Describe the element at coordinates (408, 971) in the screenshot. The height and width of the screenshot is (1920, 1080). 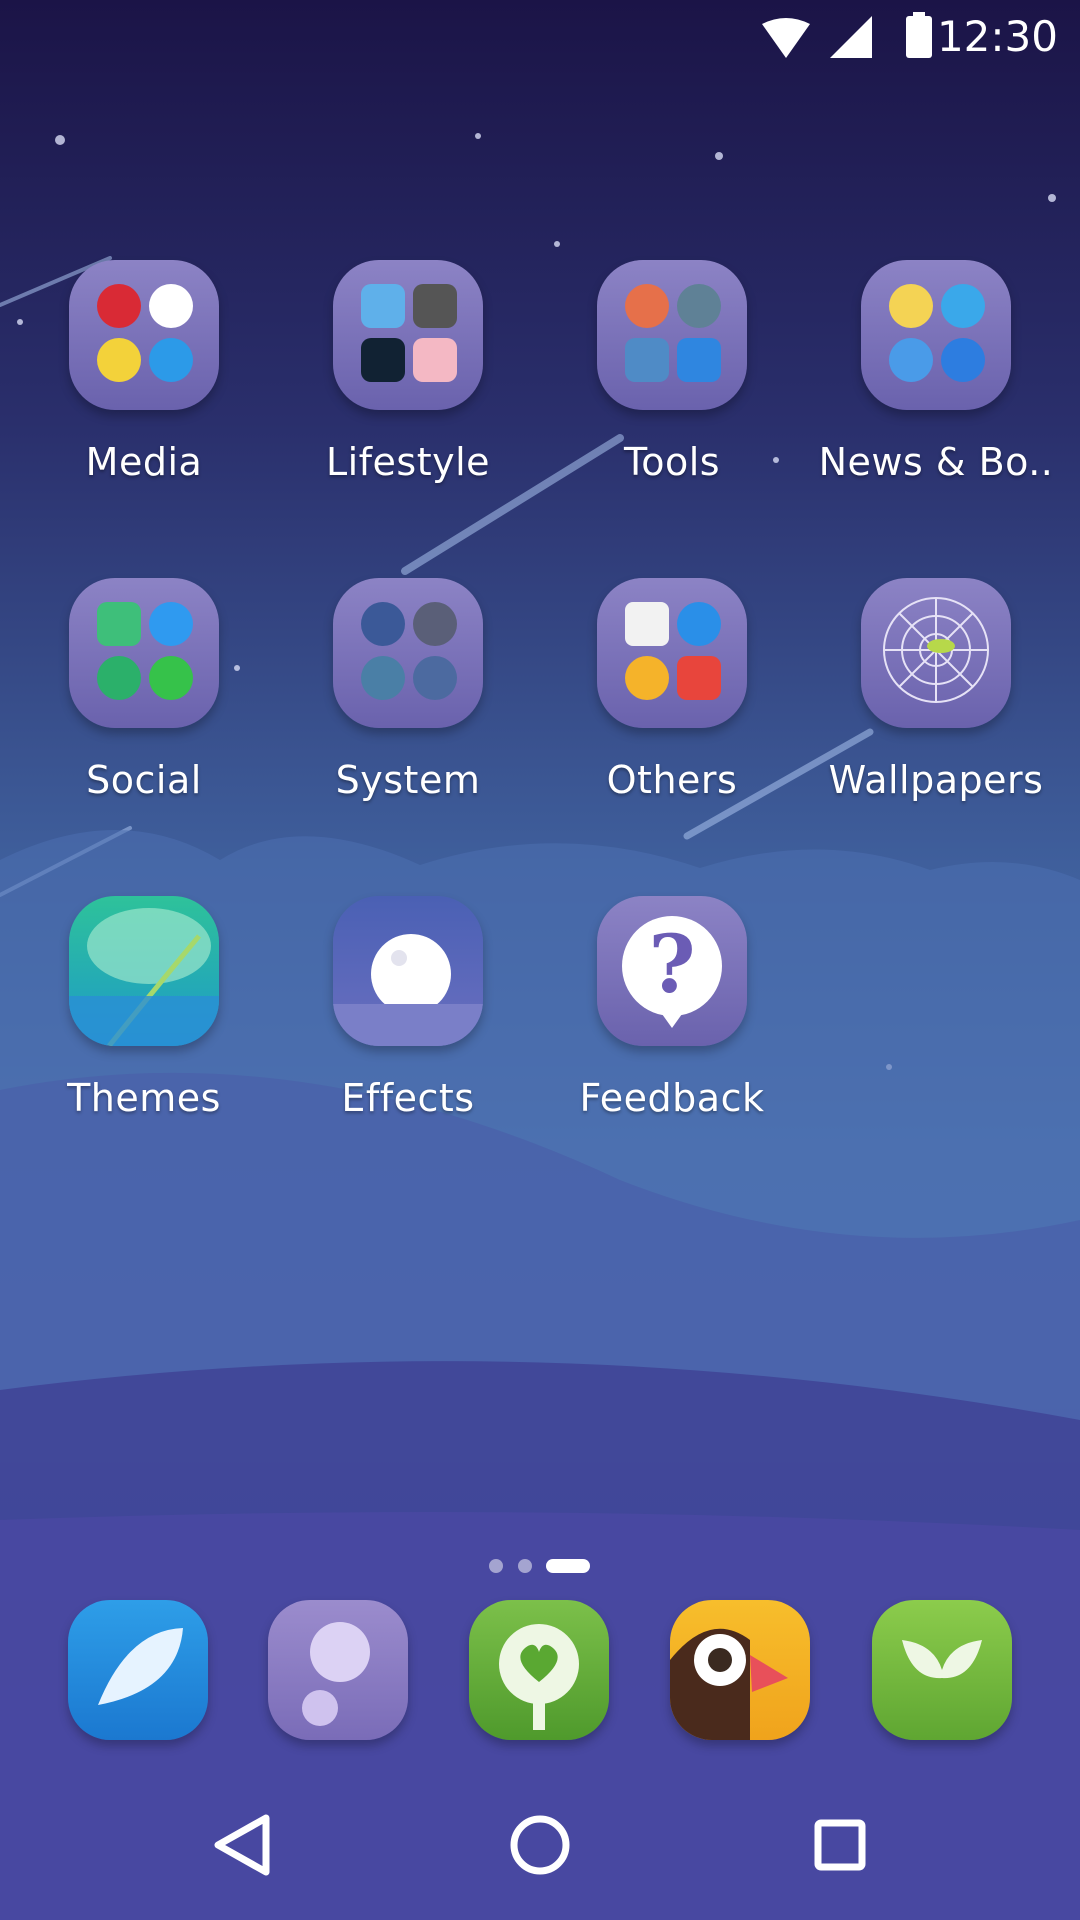
I see `moon-icon` at that location.